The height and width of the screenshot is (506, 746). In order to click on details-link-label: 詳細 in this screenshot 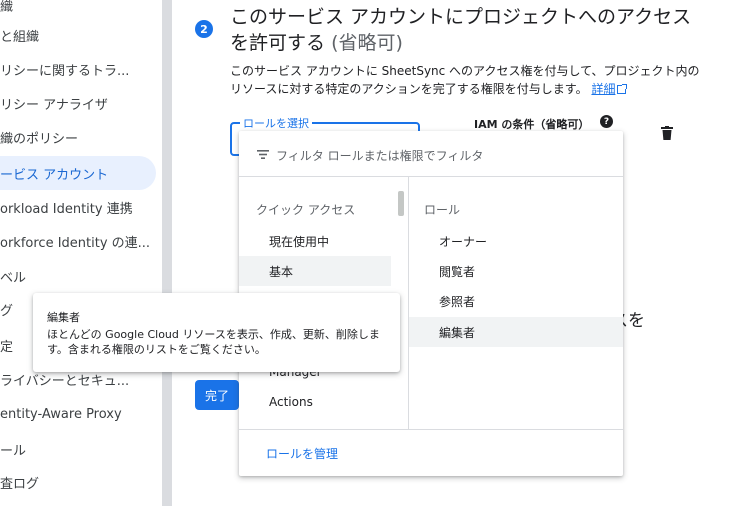, I will do `click(603, 89)`.